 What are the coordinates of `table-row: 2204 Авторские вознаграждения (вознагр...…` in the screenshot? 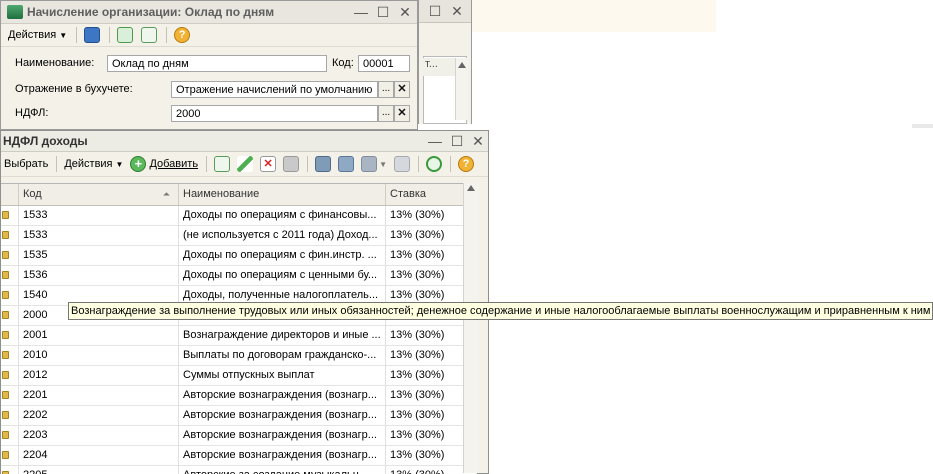 It's located at (239, 456).